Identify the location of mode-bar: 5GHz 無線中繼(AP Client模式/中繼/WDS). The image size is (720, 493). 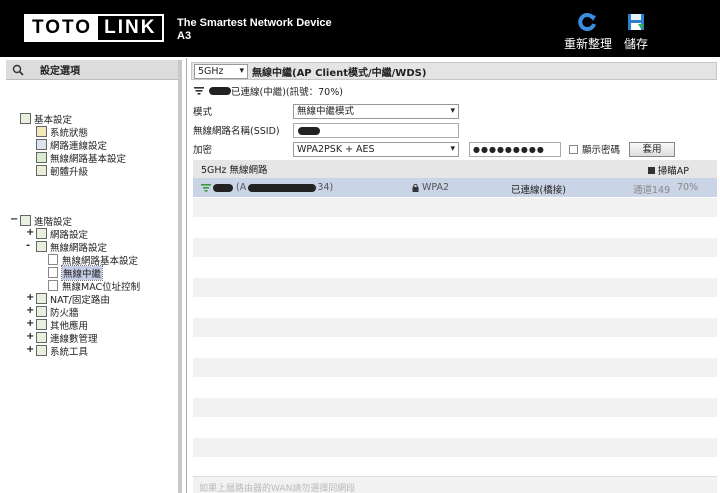
(454, 71).